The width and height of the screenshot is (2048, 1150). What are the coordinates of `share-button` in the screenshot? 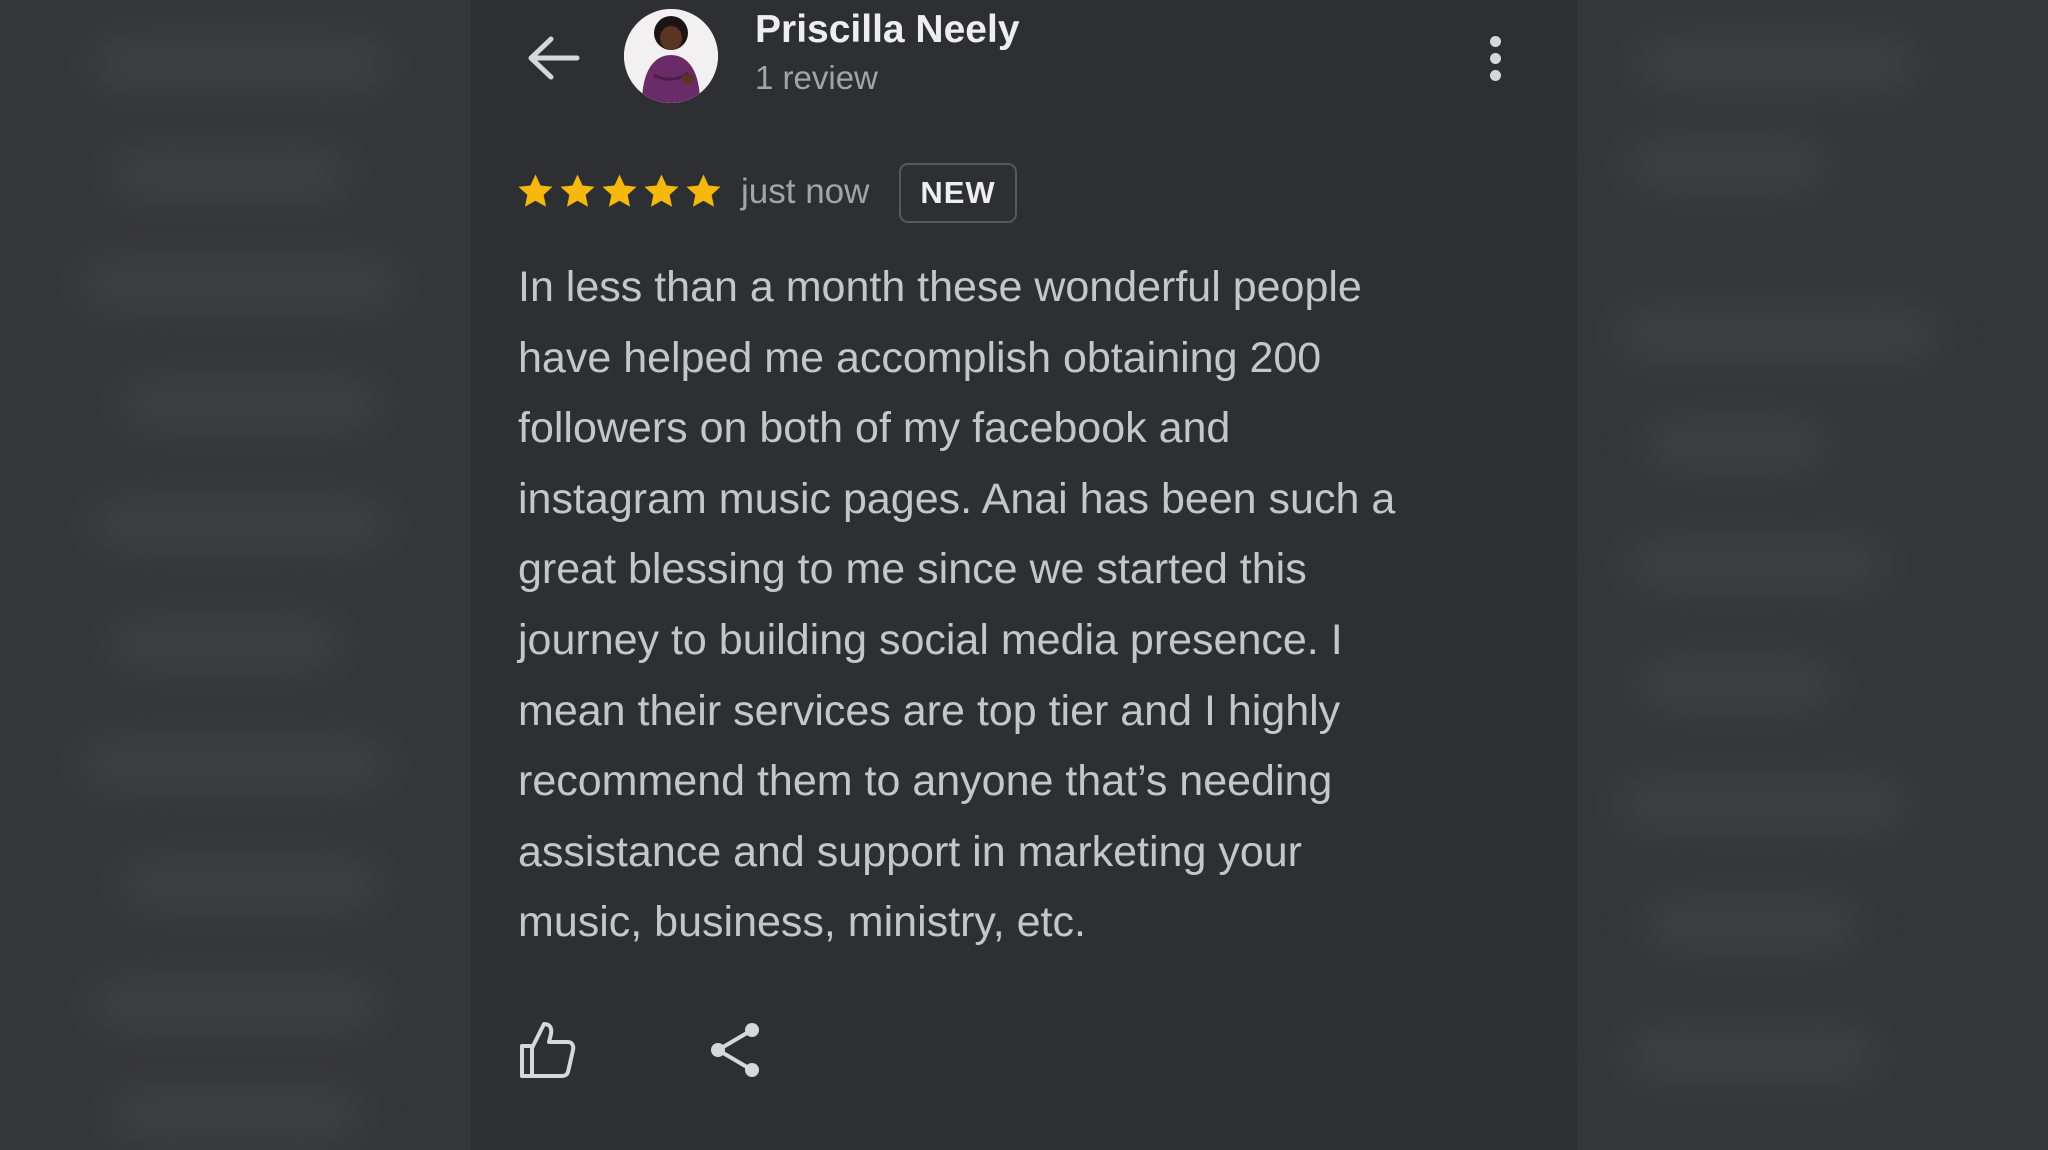 It's located at (736, 1050).